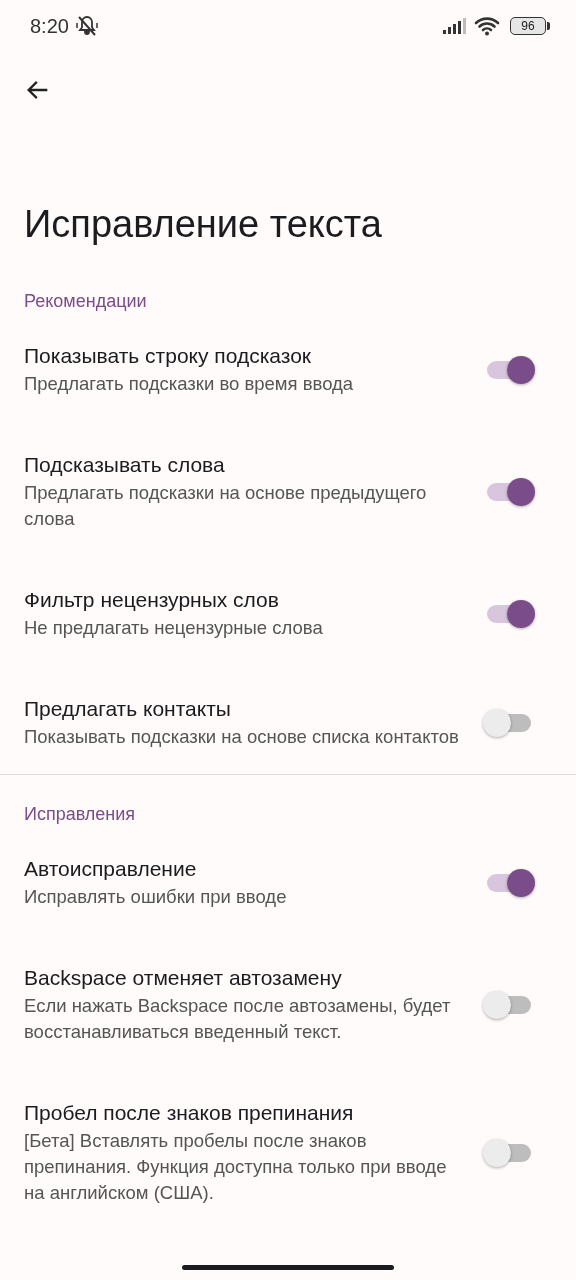 This screenshot has height=1280, width=576. I want to click on muted-bell-icon, so click(86, 26).